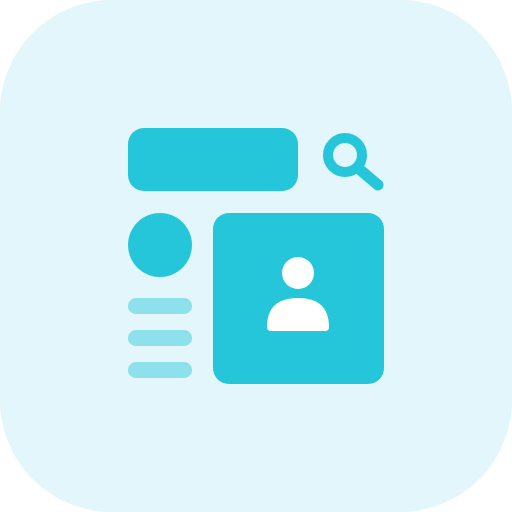  Describe the element at coordinates (352, 164) in the screenshot. I see `search-icon` at that location.